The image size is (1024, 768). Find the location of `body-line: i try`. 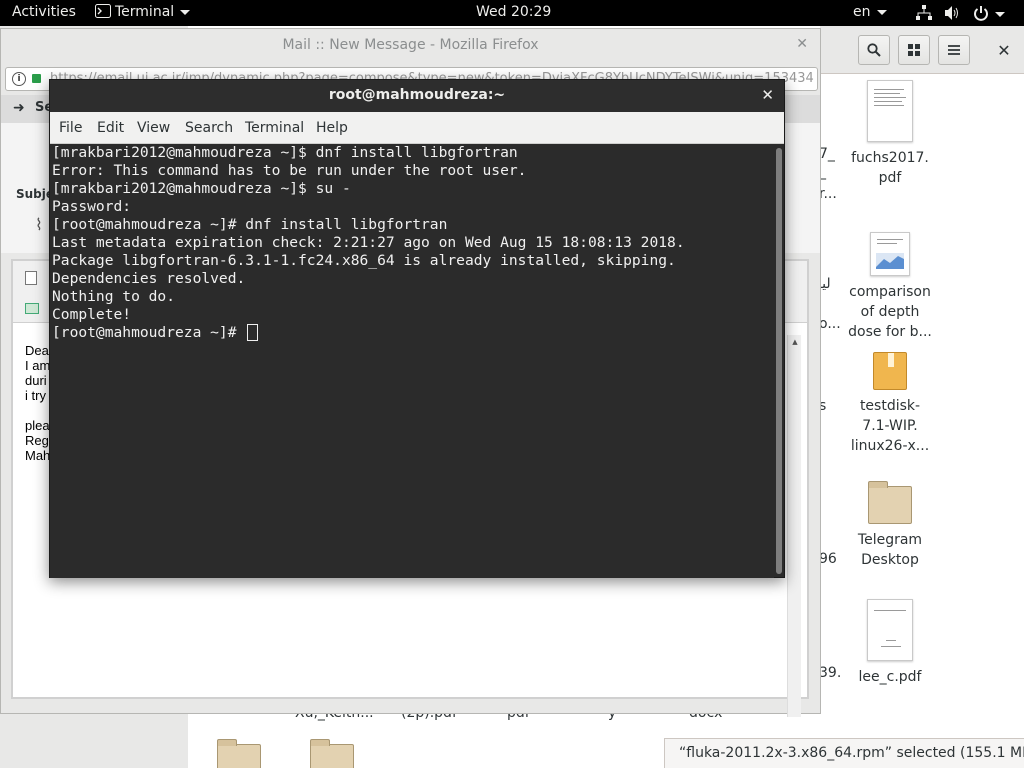

body-line: i try is located at coordinates (35, 395).